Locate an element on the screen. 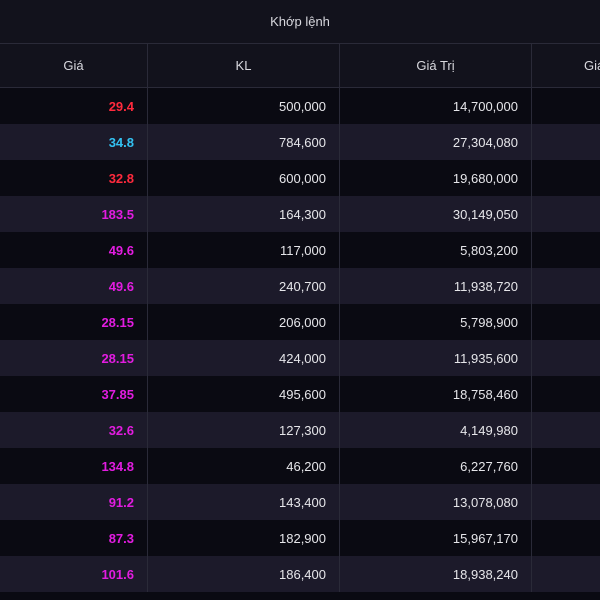  column-header-extra: Giá is located at coordinates (566, 65).